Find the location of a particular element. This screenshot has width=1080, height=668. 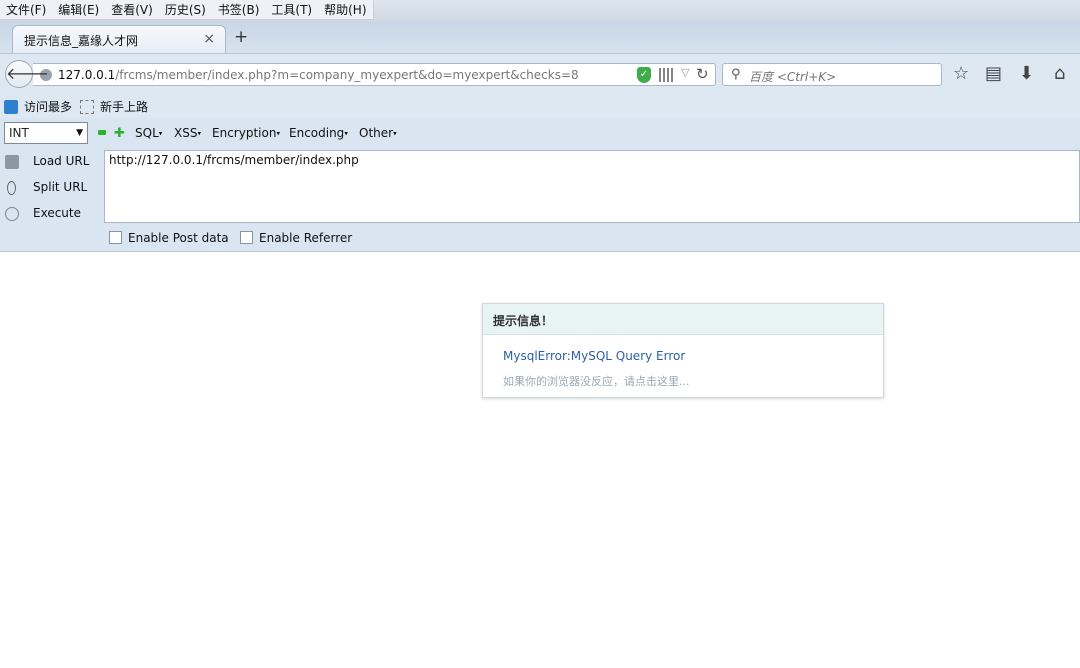

reading-list-icon: ▤ is located at coordinates (993, 73).